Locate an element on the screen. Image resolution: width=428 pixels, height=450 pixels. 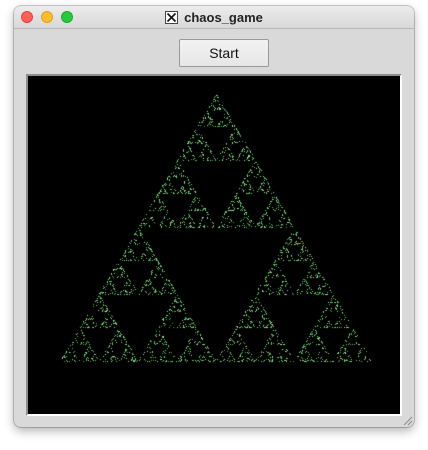
title-bar: chaos_game is located at coordinates (214, 17).